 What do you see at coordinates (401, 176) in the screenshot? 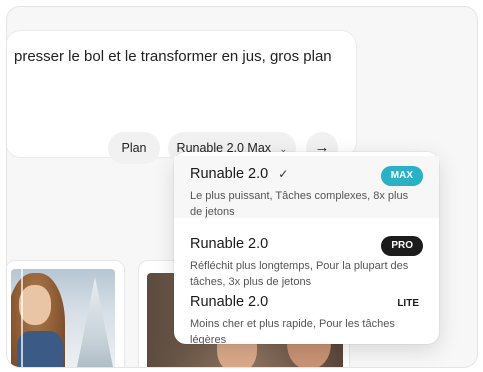
I see `max-badge: MAX` at bounding box center [401, 176].